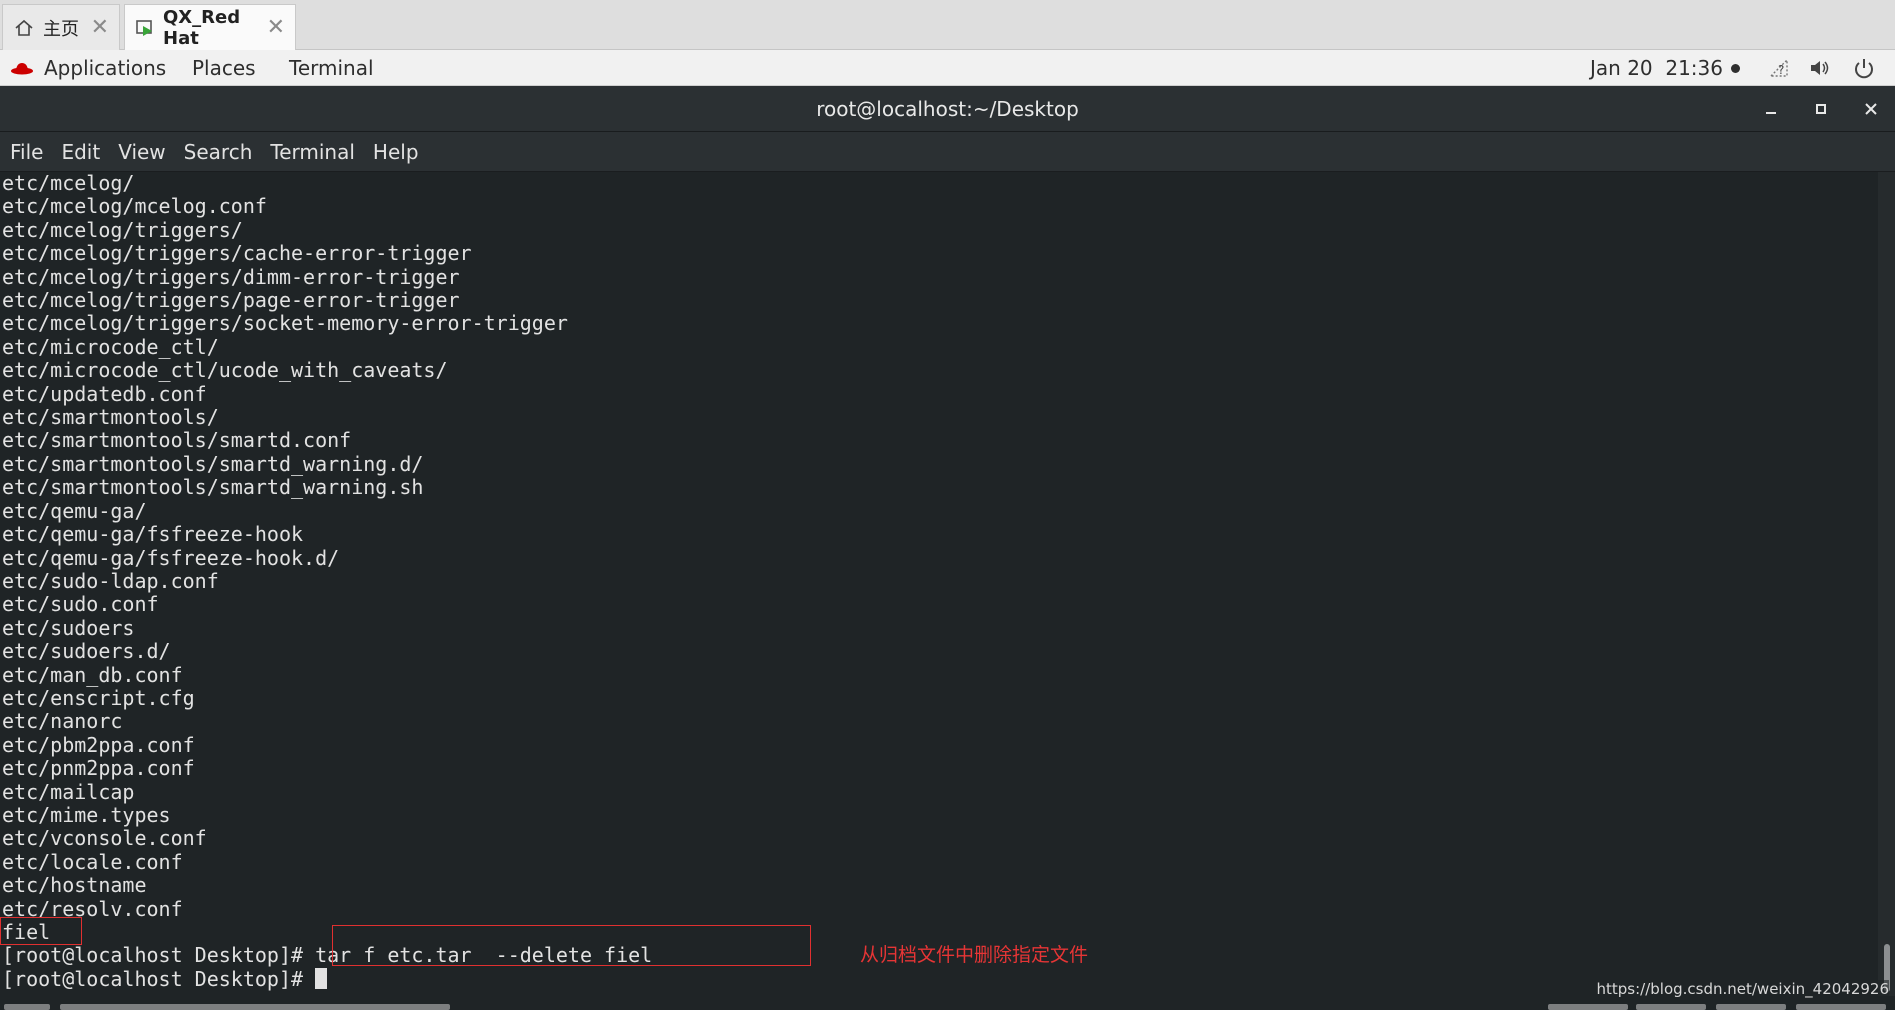  Describe the element at coordinates (947, 152) in the screenshot. I see `terminal-menubar: File Edit View Search Terminal Help` at that location.